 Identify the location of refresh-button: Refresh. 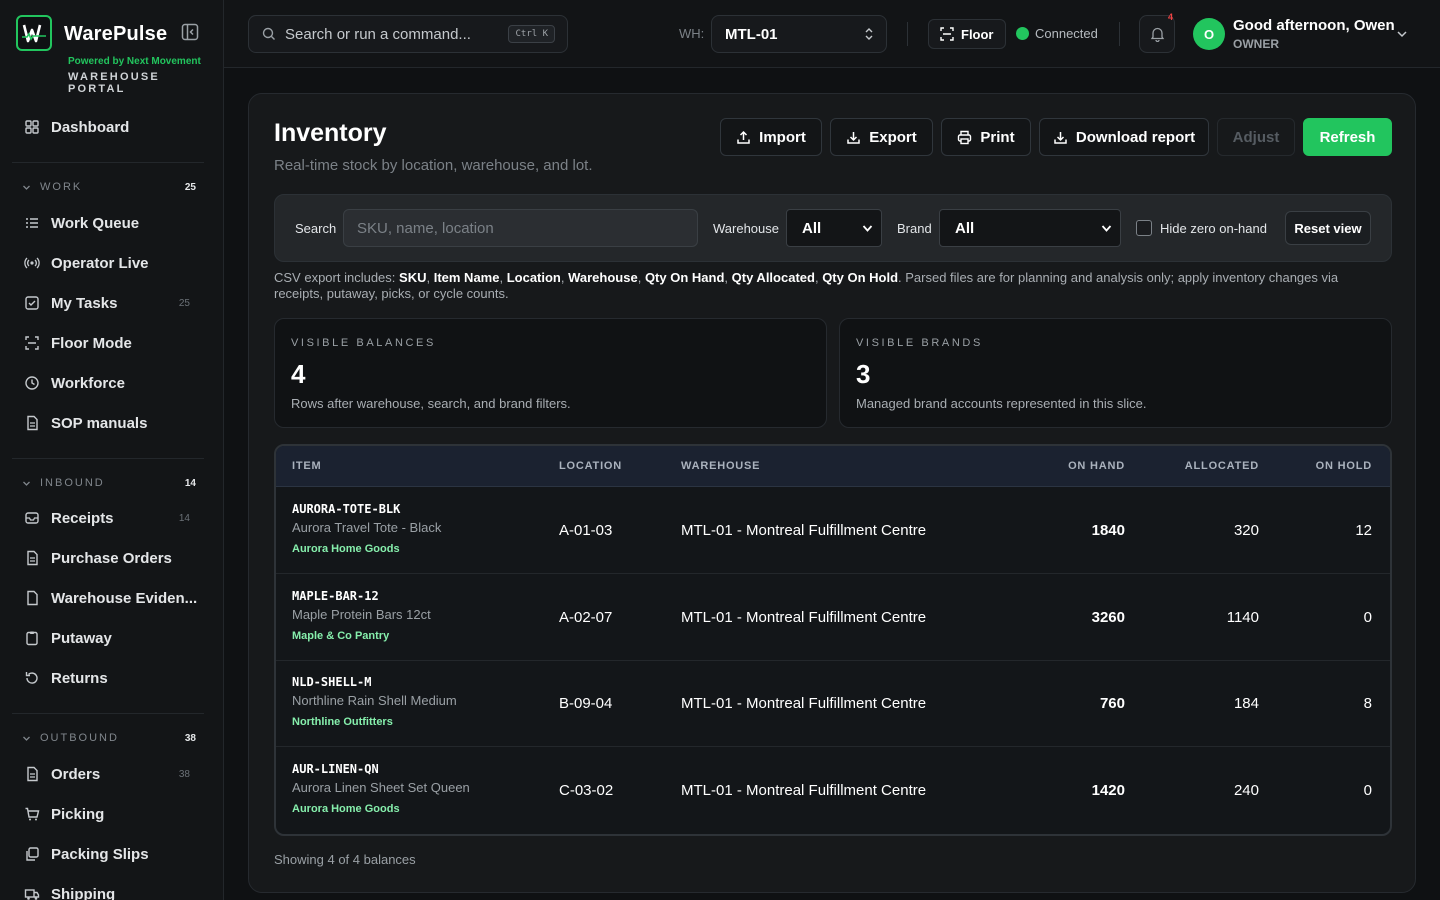
(1347, 137).